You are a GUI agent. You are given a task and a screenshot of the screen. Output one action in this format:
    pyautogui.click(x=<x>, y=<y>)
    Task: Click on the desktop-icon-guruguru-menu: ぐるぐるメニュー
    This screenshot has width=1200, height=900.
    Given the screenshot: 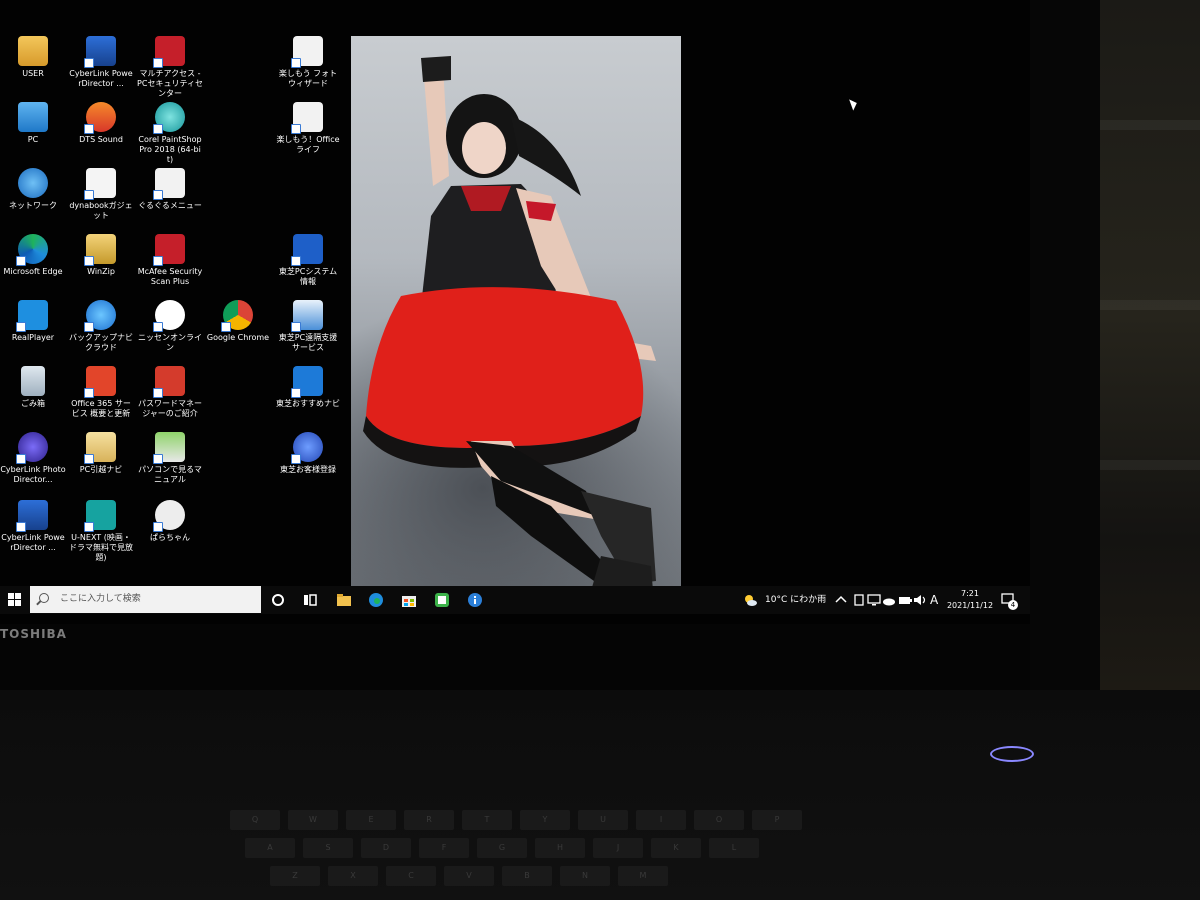 What is the action you would take?
    pyautogui.click(x=170, y=189)
    